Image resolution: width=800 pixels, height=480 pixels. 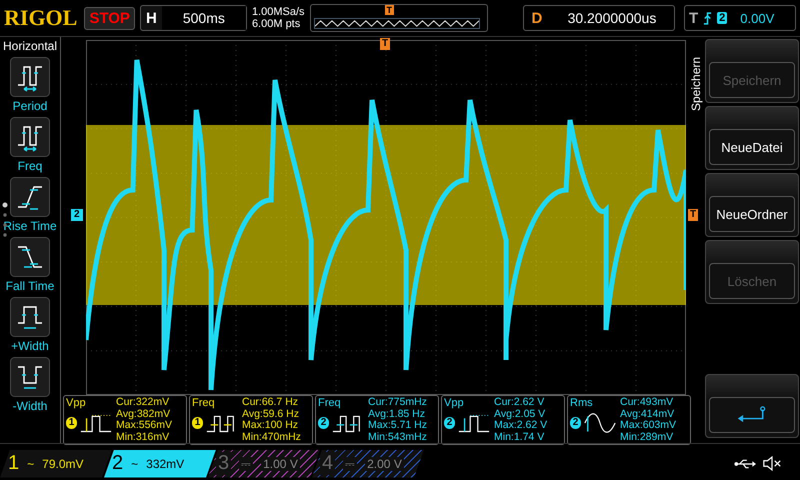 I want to click on trigger-label: T, so click(x=693, y=18).